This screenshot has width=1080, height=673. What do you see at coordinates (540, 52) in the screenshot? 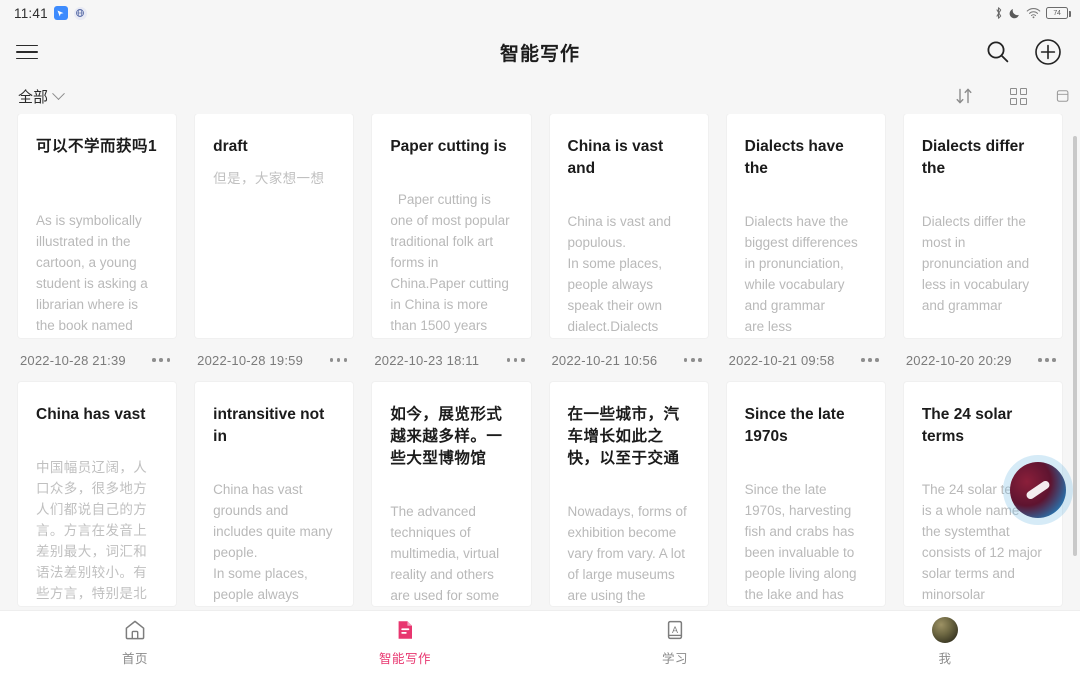
I see `top-app-bar: 智能写作` at bounding box center [540, 52].